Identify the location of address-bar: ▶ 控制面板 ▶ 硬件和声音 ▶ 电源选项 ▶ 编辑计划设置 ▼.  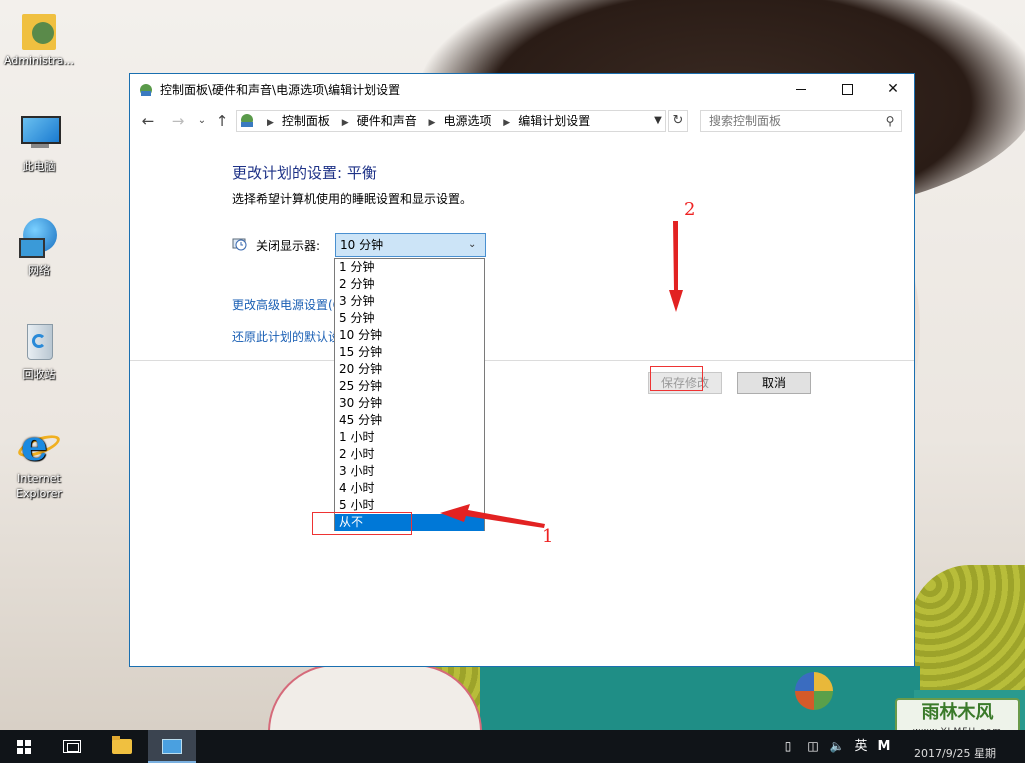
(451, 121).